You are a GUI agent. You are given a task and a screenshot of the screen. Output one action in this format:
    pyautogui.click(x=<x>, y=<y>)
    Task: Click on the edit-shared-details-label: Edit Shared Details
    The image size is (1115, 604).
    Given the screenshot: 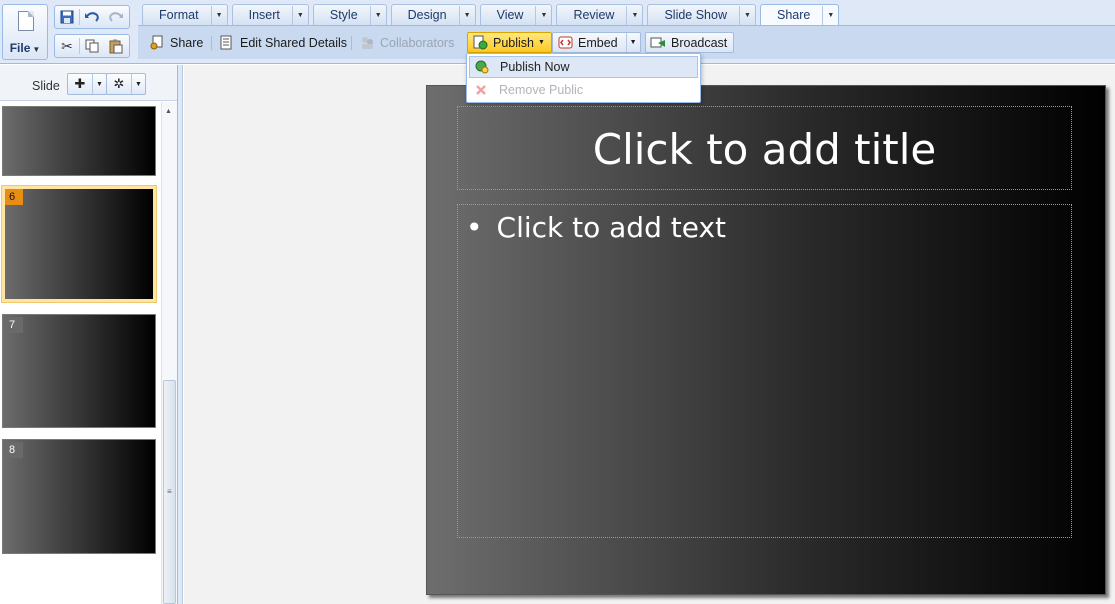 What is the action you would take?
    pyautogui.click(x=294, y=42)
    